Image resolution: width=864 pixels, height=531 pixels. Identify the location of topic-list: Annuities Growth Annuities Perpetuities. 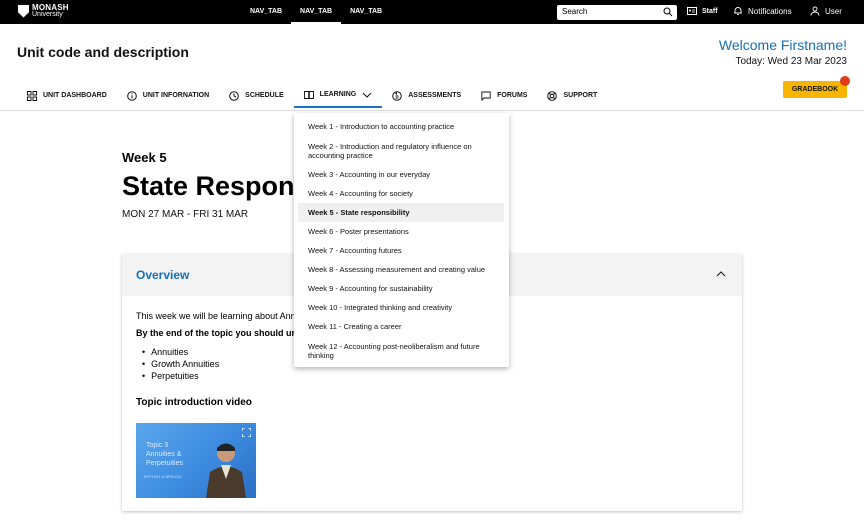
(180, 364).